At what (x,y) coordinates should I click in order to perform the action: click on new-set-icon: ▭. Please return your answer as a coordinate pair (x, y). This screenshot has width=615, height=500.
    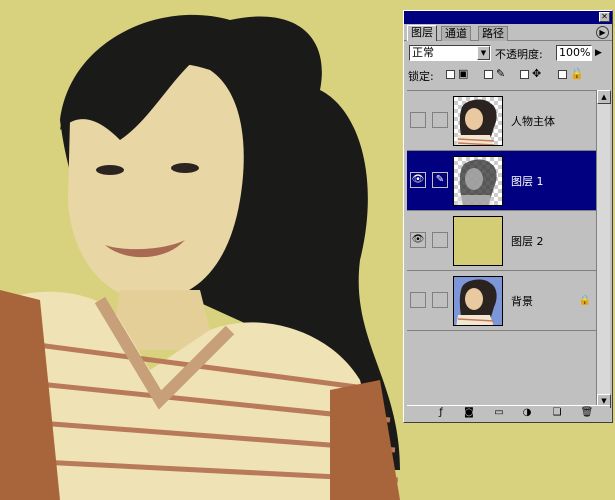
    Looking at the image, I should click on (499, 412).